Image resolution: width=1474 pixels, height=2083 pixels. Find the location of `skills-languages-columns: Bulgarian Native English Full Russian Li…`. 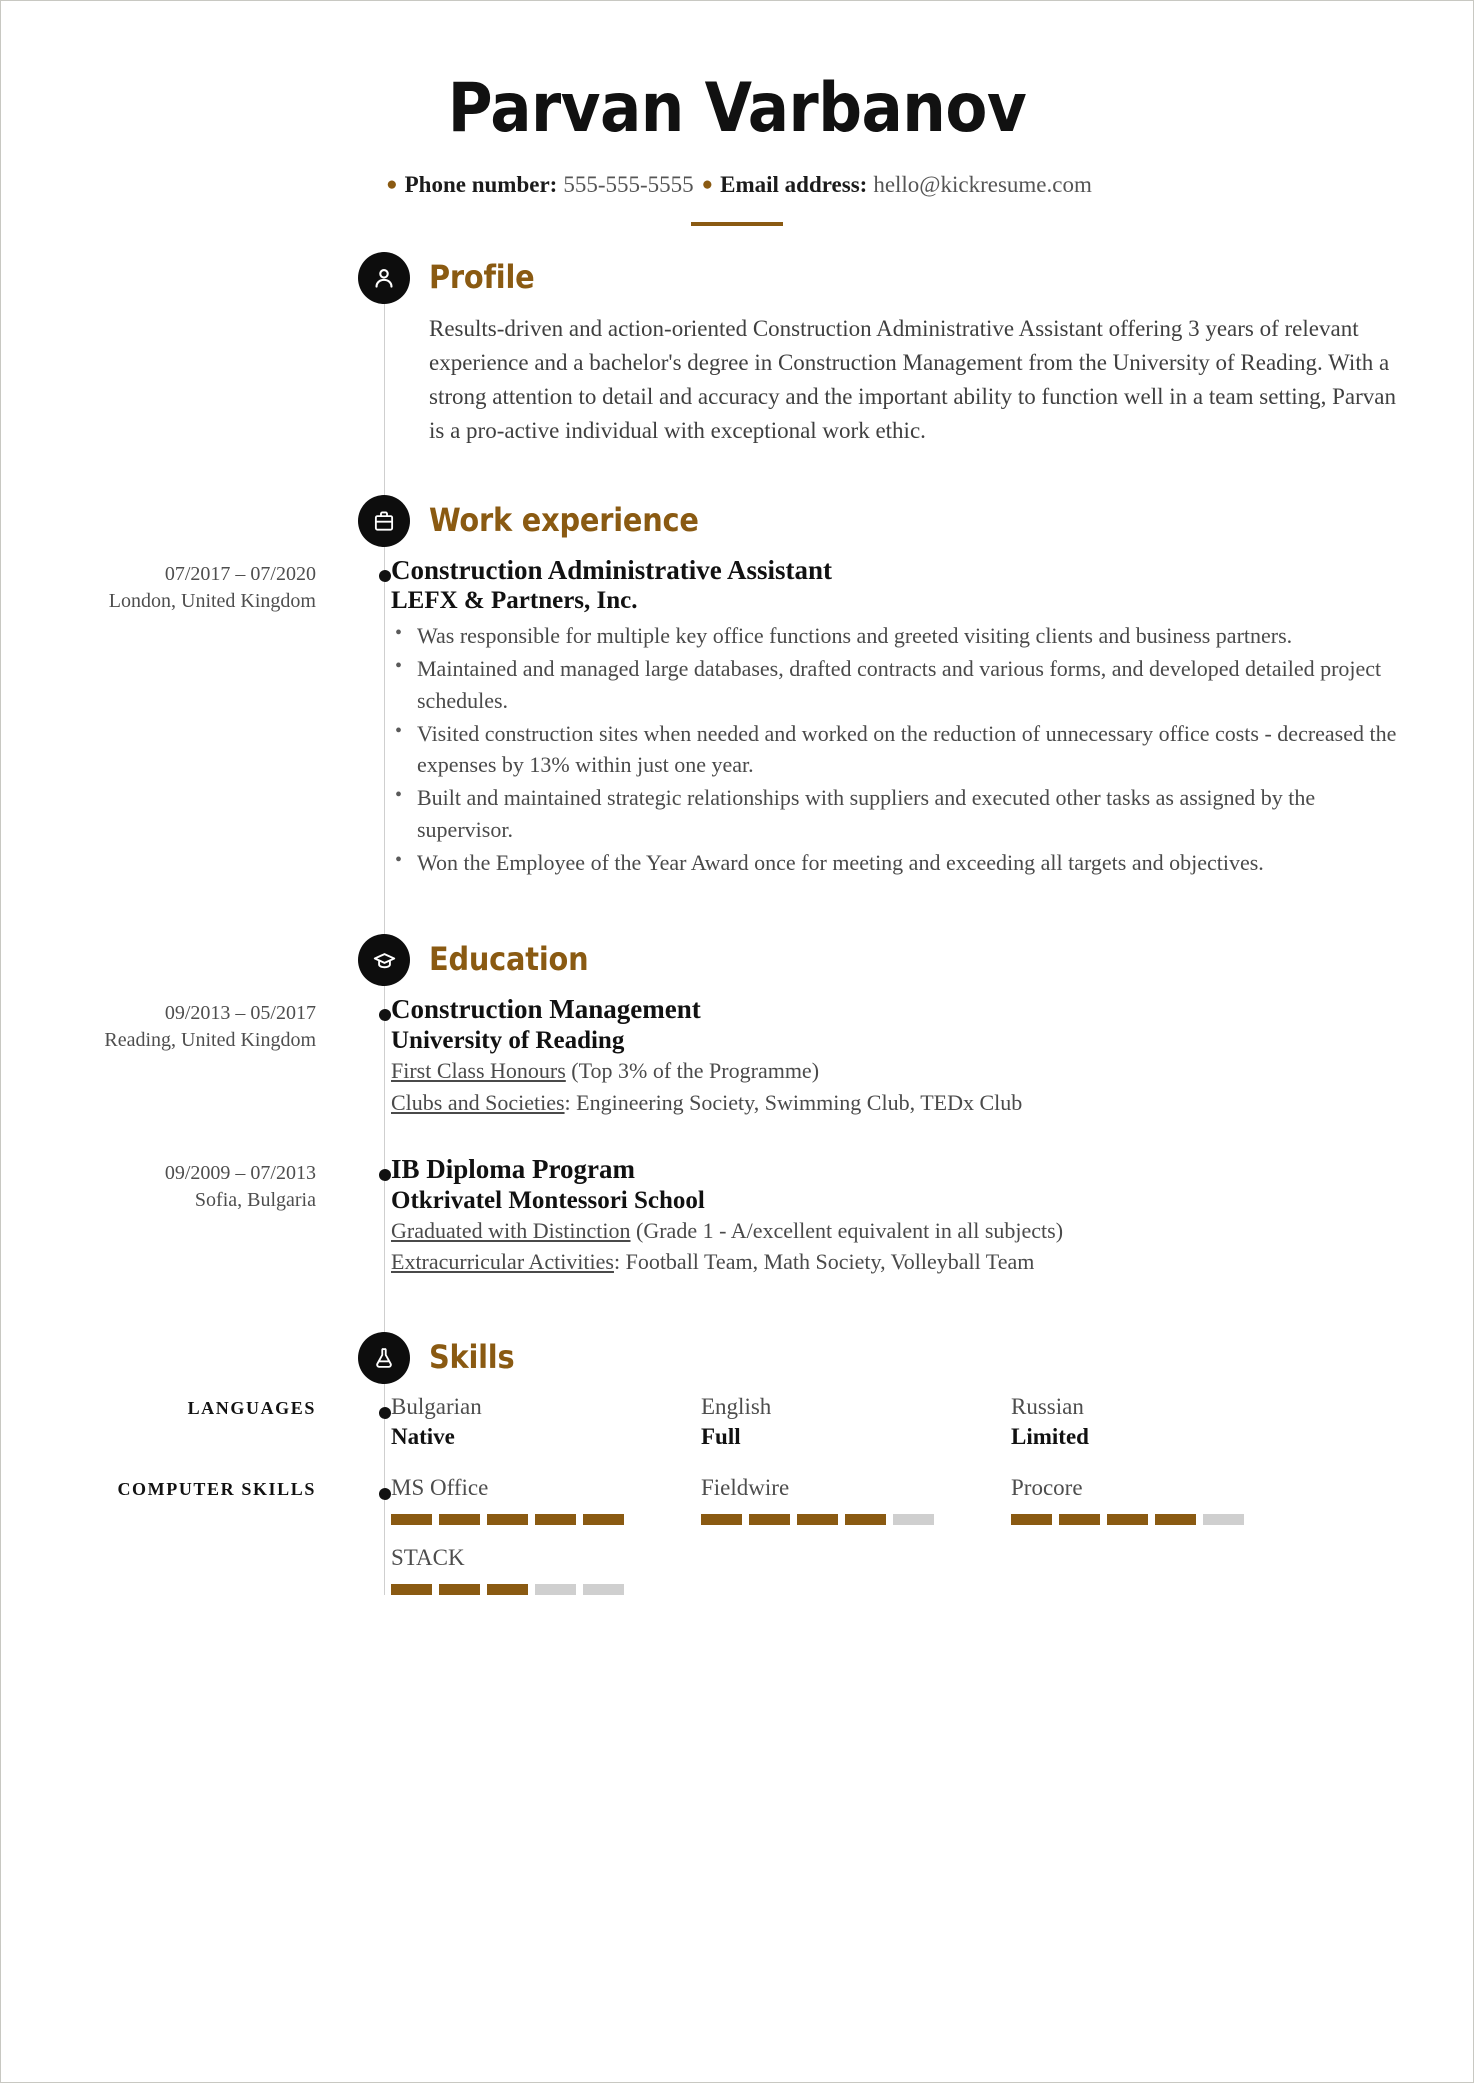

skills-languages-columns: Bulgarian Native English Full Russian Li… is located at coordinates (909, 1422).